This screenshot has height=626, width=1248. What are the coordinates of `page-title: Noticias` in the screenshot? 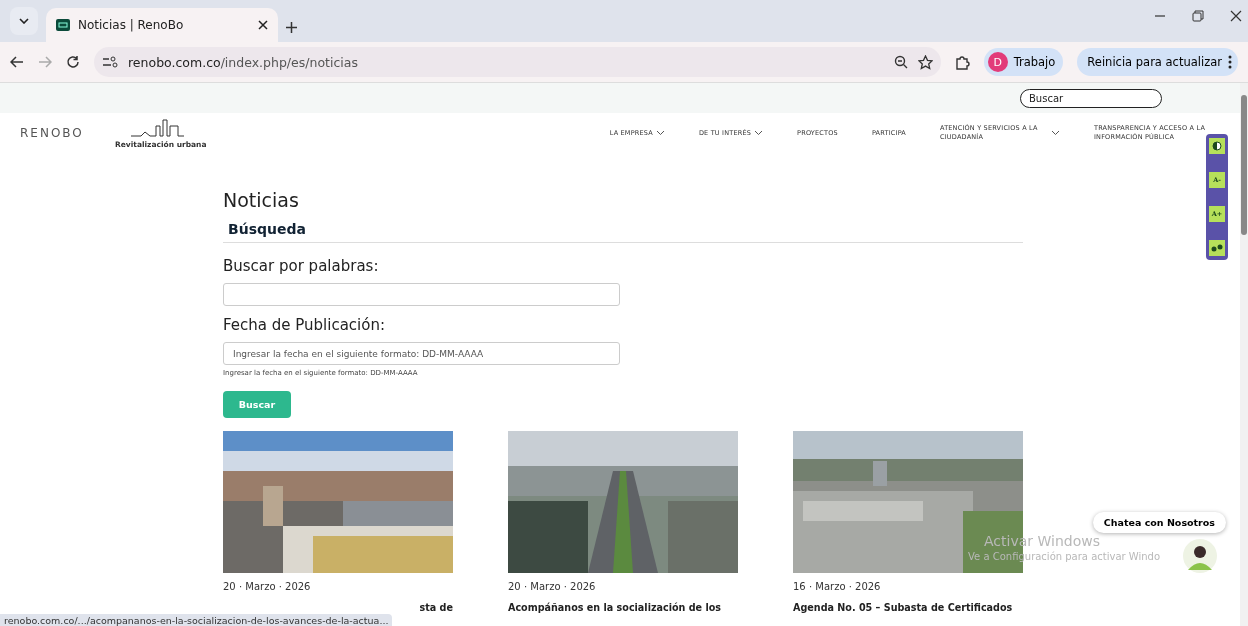 It's located at (261, 200).